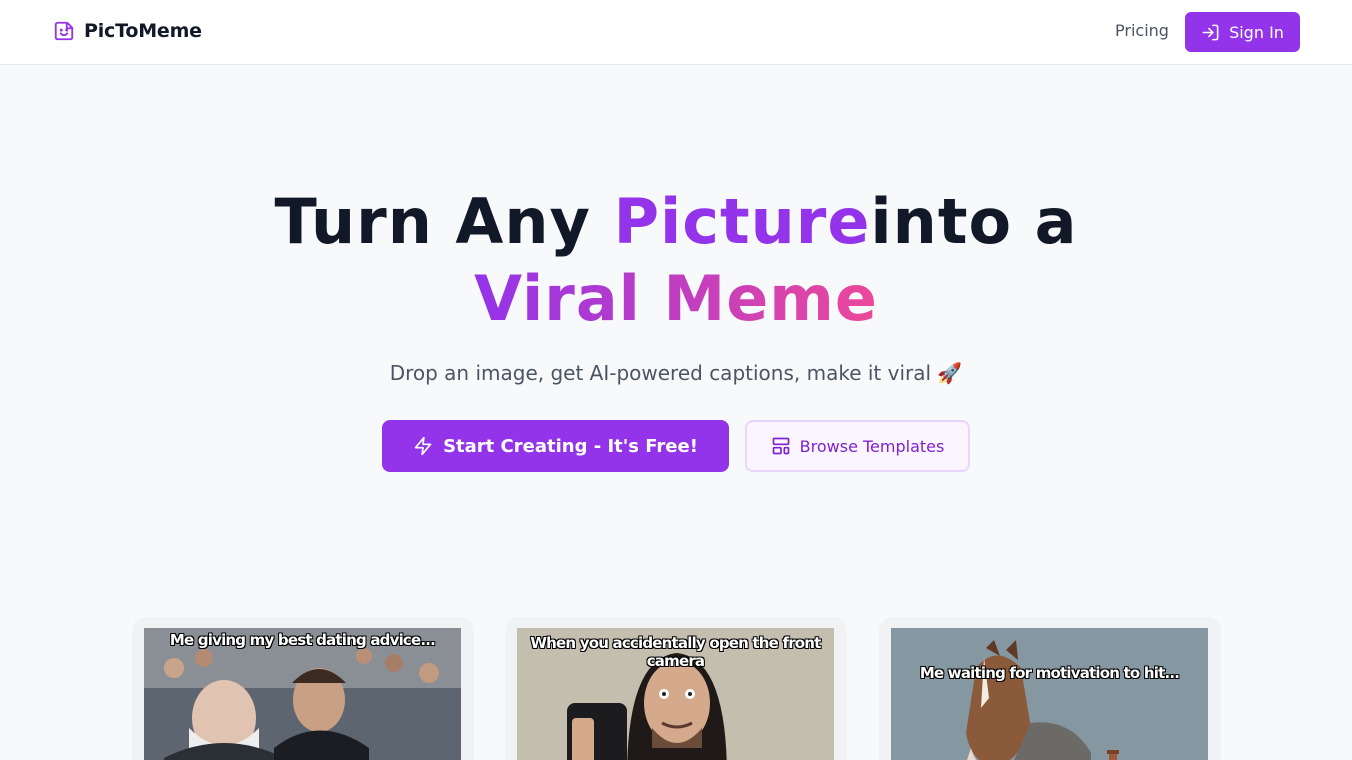  Describe the element at coordinates (974, 221) in the screenshot. I see `hero-title-part2: into a` at that location.